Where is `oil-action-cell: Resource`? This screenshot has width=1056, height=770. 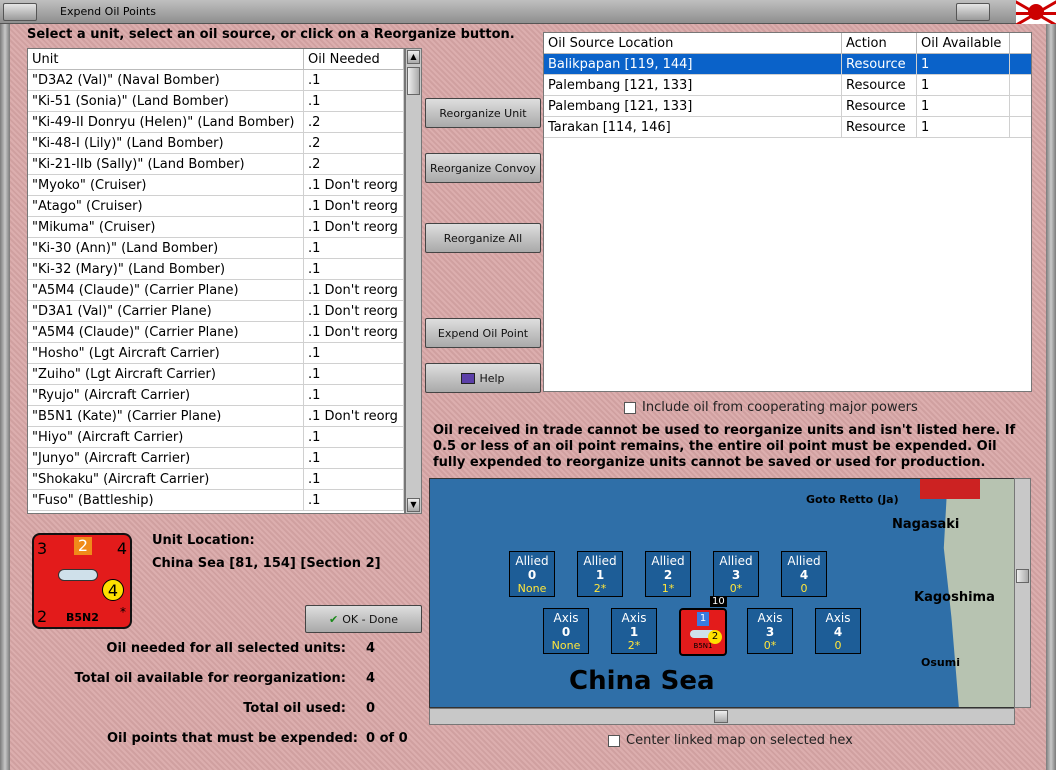 oil-action-cell: Resource is located at coordinates (879, 106).